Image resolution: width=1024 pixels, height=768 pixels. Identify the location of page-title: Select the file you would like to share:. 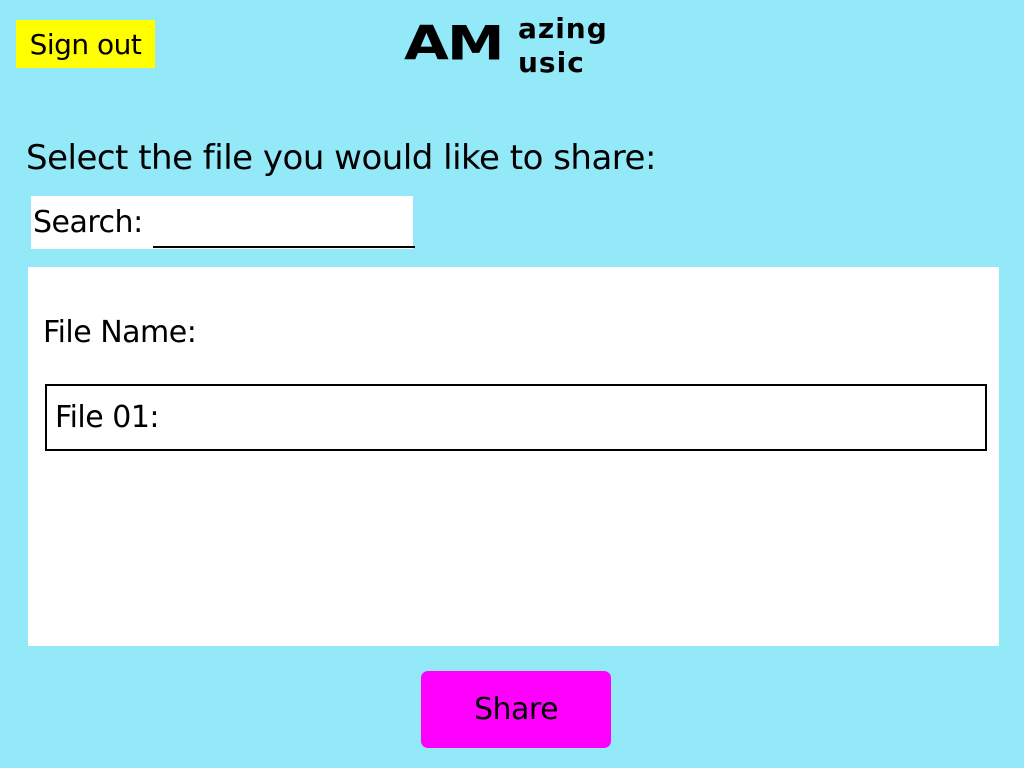
(341, 158).